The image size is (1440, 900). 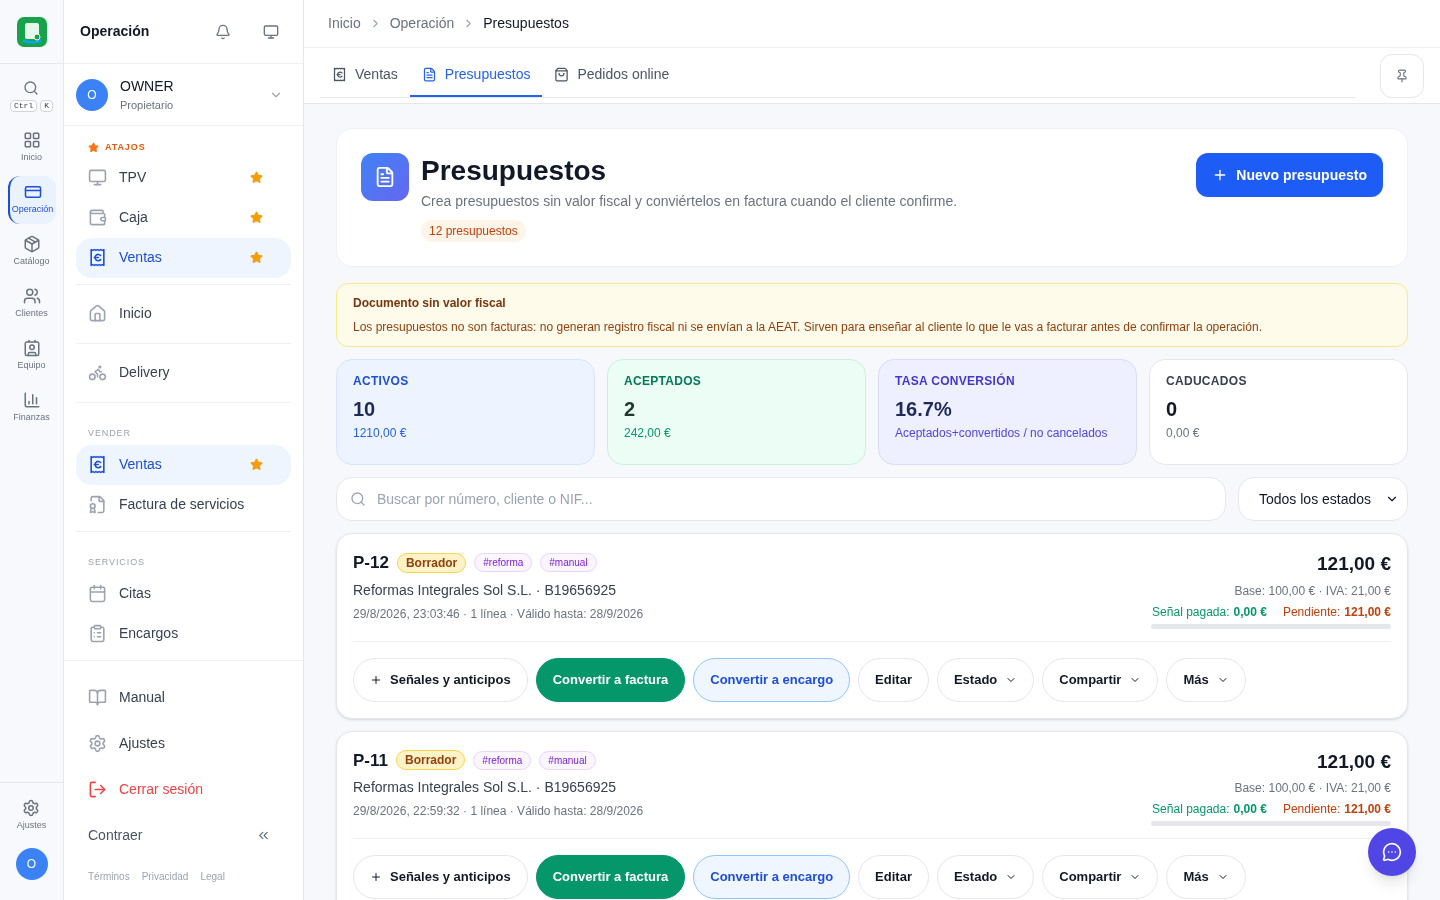 I want to click on calendar-icon, so click(x=97, y=593).